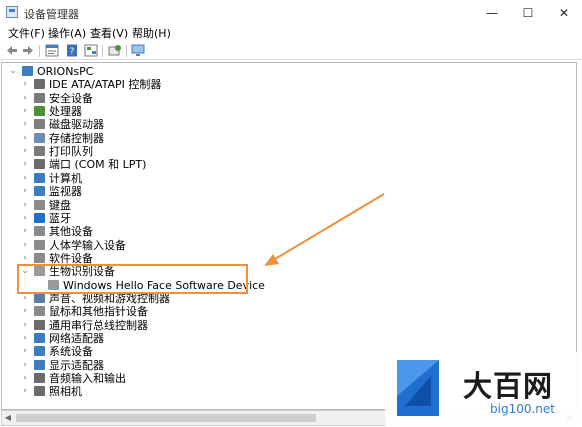 The width and height of the screenshot is (582, 427). What do you see at coordinates (522, 409) in the screenshot?
I see `watermark-url: big100.net` at bounding box center [522, 409].